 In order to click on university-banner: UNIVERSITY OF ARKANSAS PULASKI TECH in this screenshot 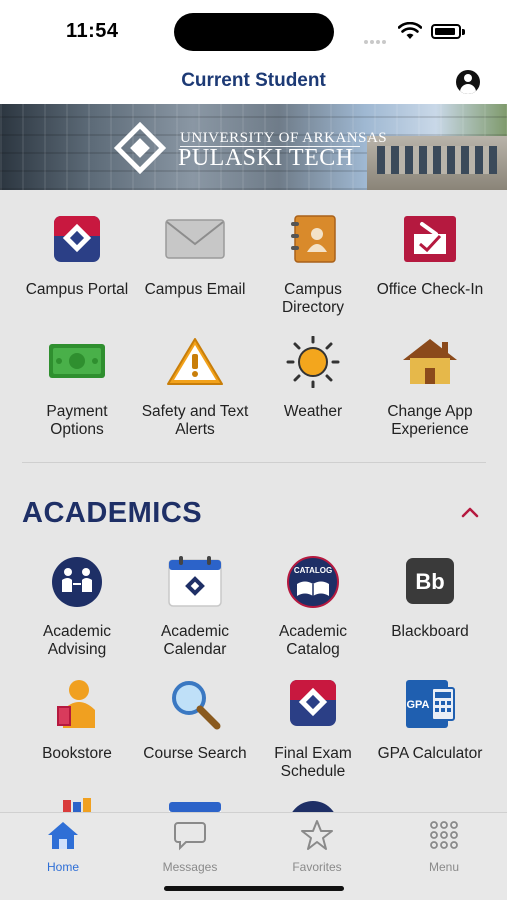, I will do `click(253, 147)`.